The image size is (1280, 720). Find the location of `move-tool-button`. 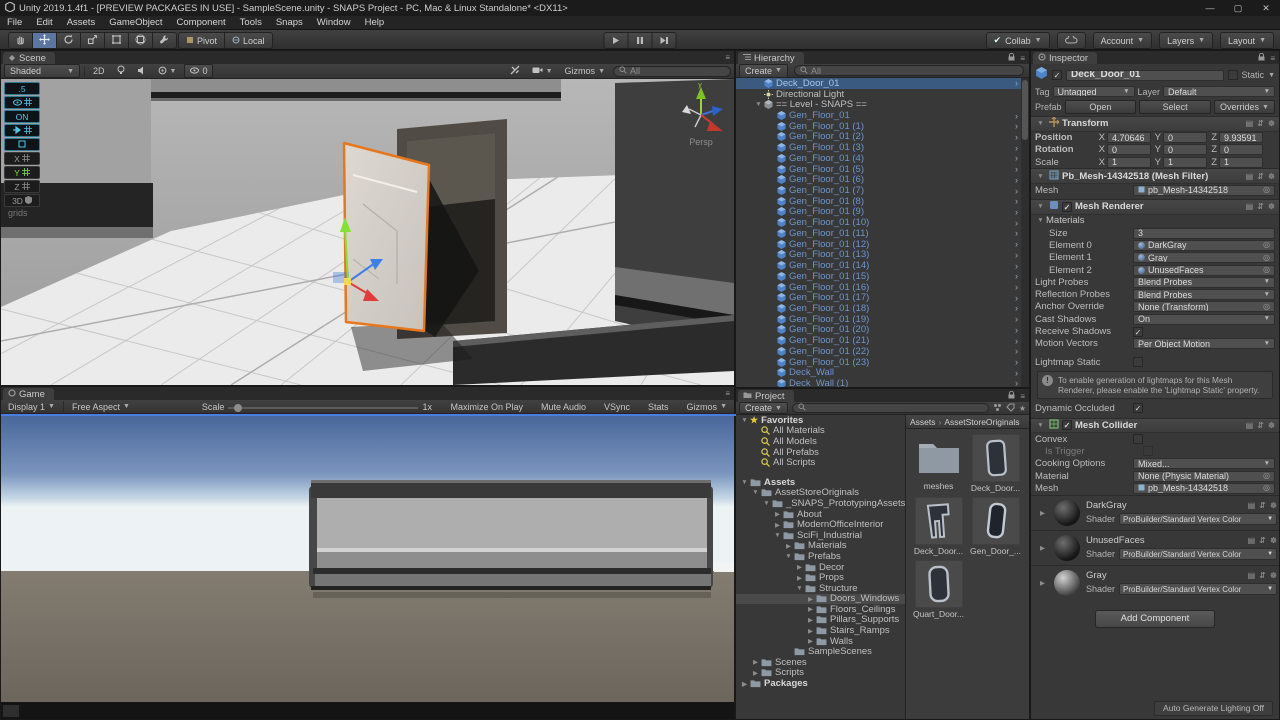

move-tool-button is located at coordinates (45, 40).